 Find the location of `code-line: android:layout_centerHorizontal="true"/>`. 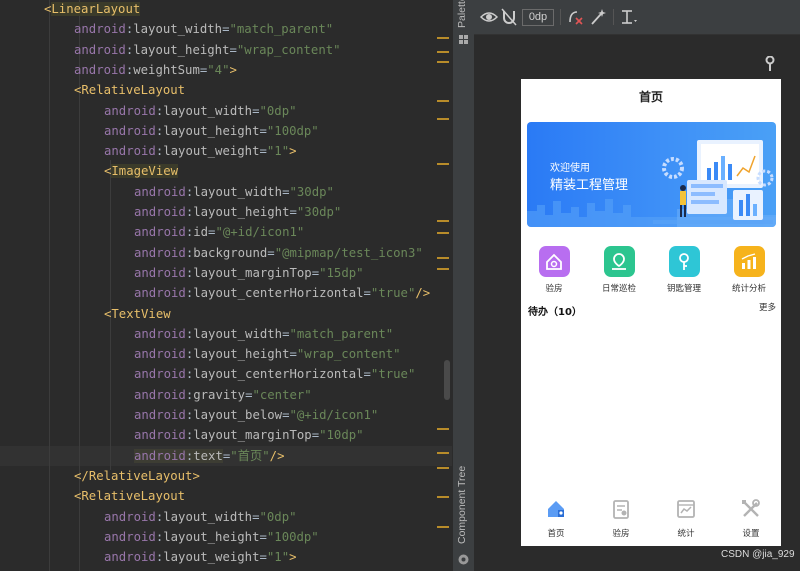

code-line: android:layout_centerHorizontal="true"/> is located at coordinates (282, 293).